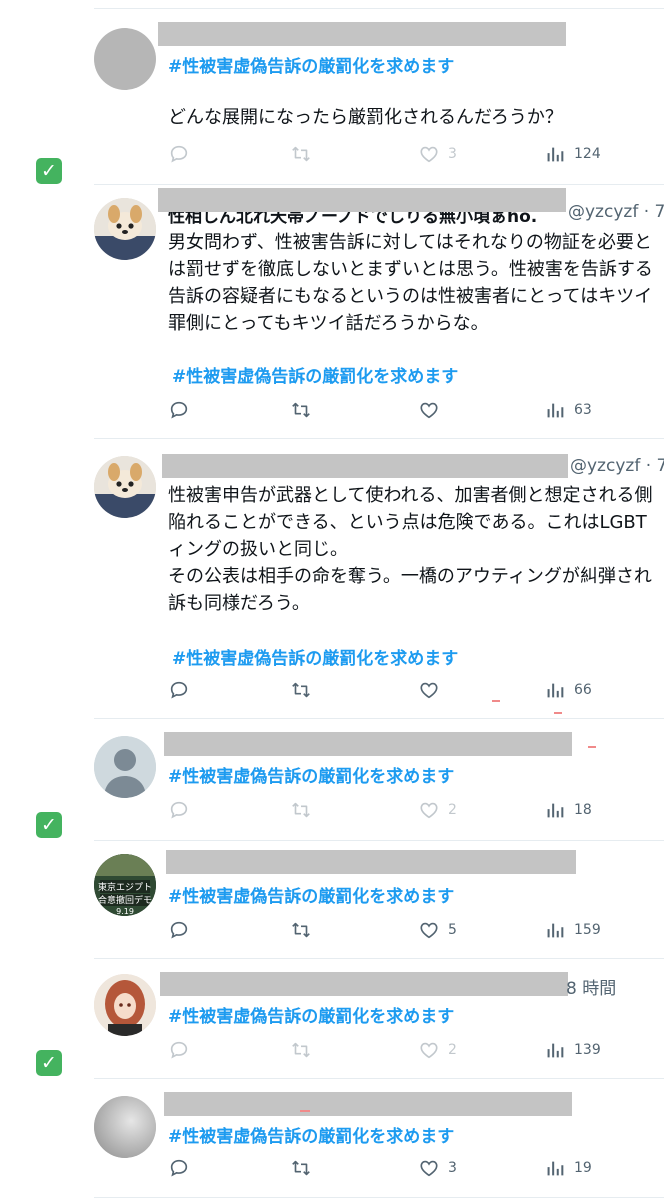 The height and width of the screenshot is (1200, 664). I want to click on tweet-4: #性被害虚偽告訴の厳罰化を求めます 2 18 ✓, so click(332, 779).